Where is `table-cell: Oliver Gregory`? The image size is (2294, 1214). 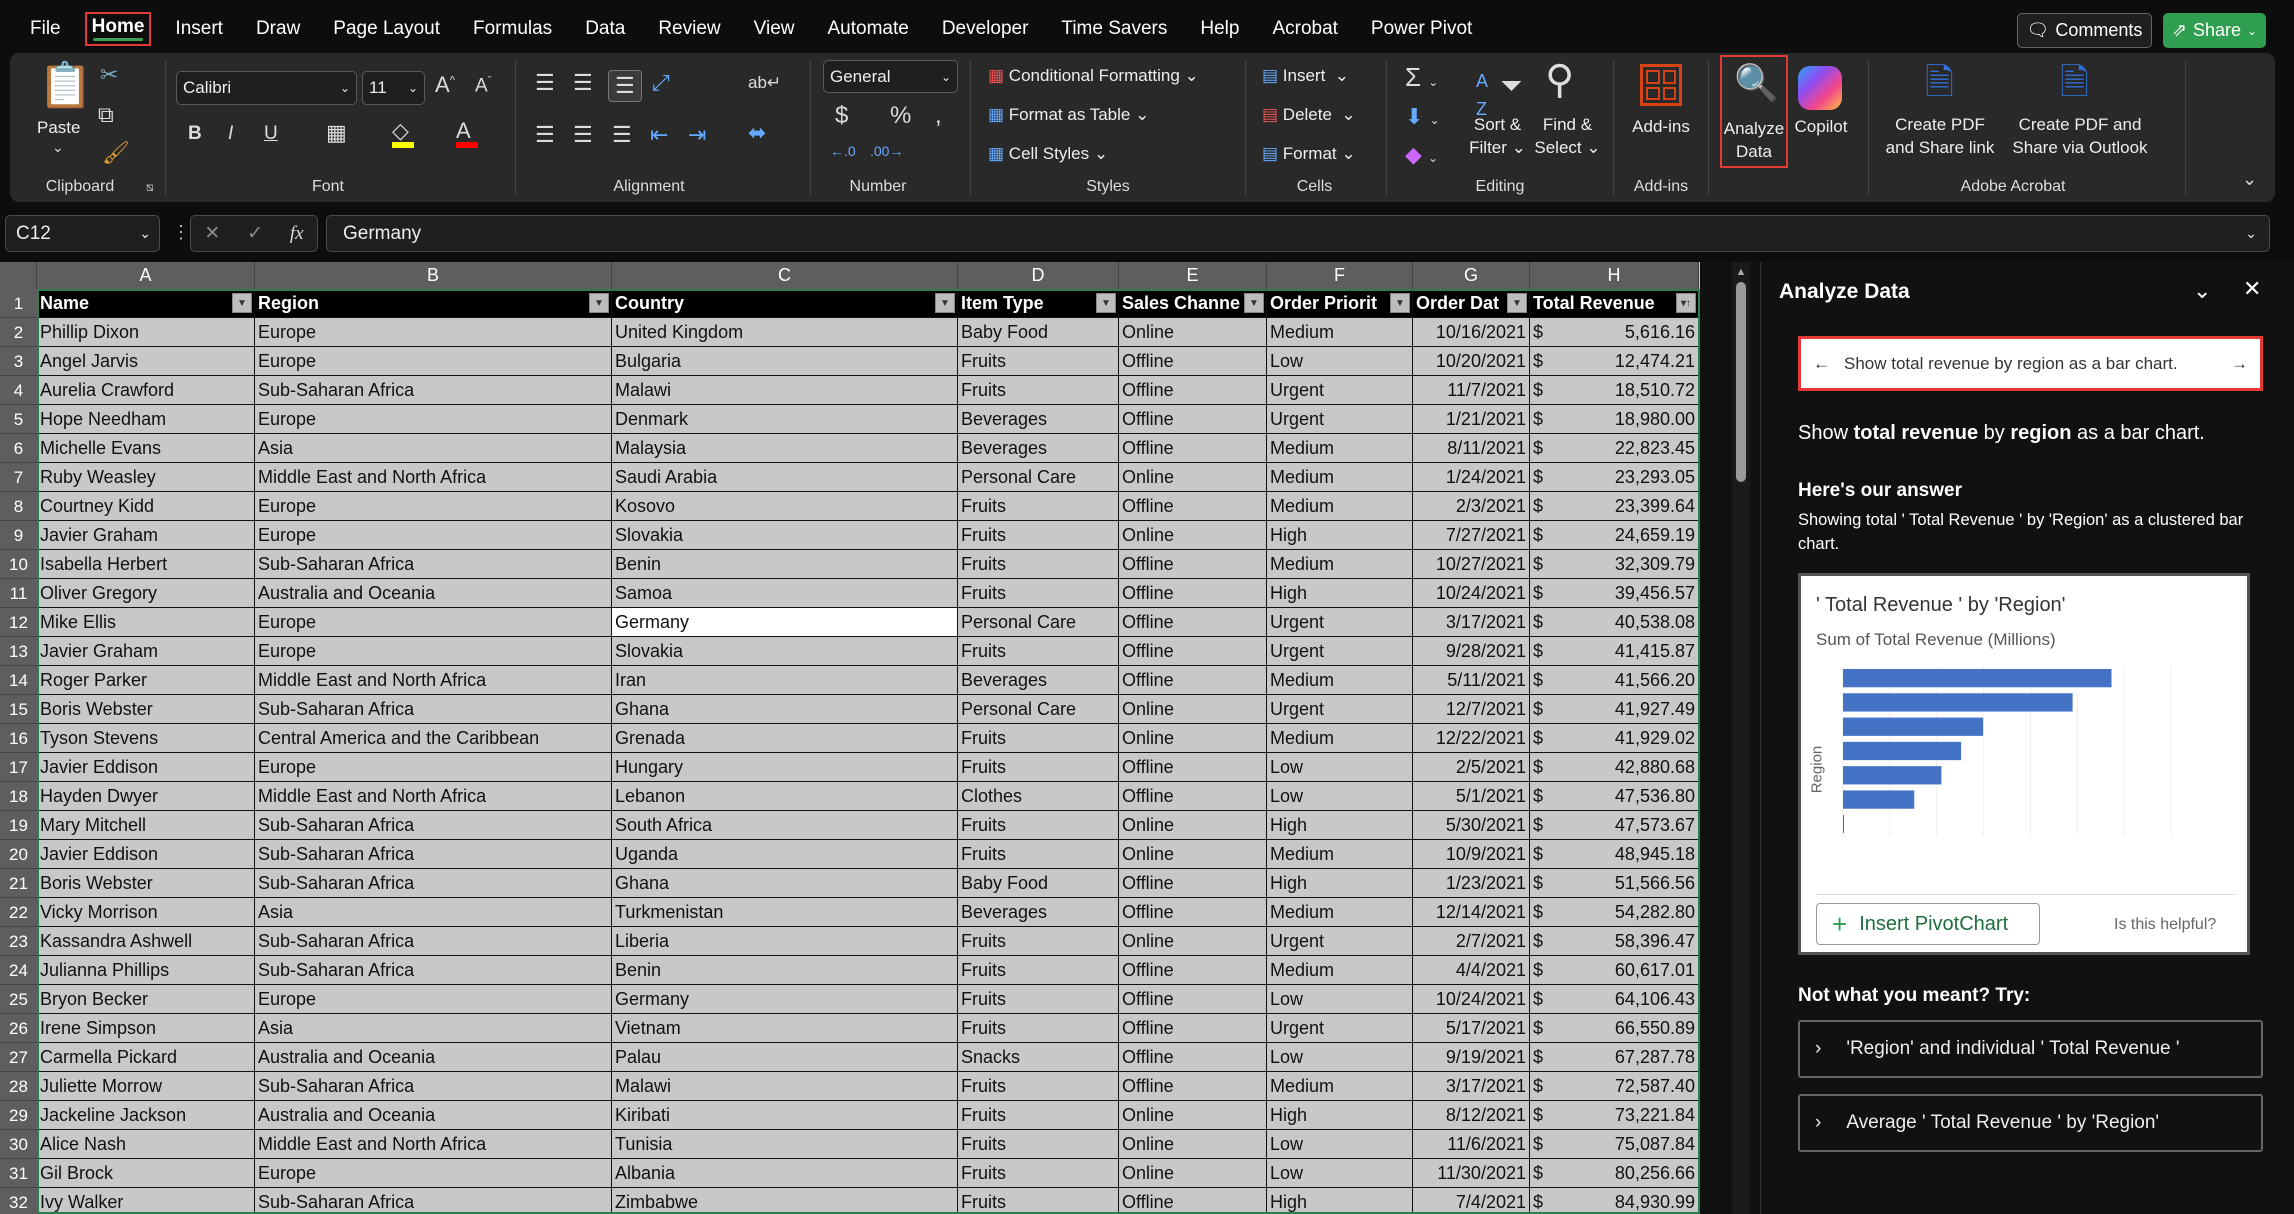
table-cell: Oliver Gregory is located at coordinates (146, 593).